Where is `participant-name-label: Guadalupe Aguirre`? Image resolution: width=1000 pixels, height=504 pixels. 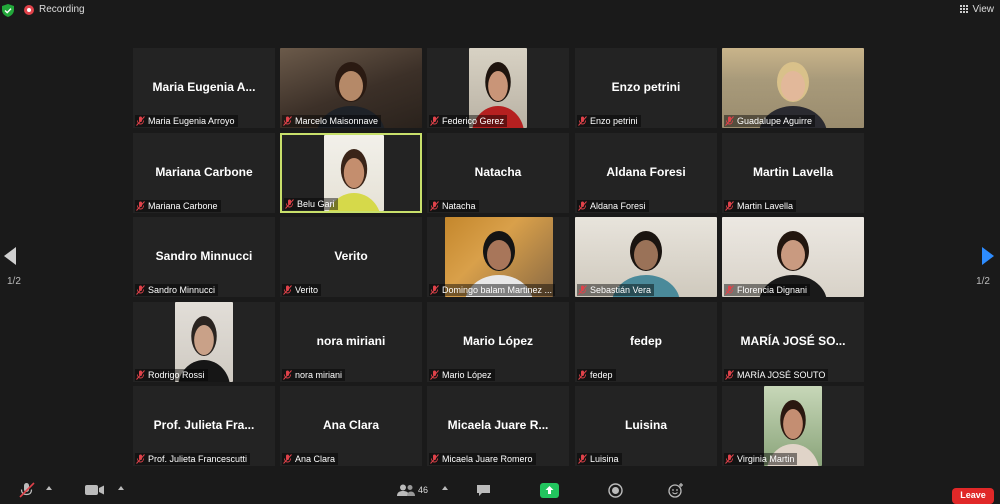
participant-name-label: Guadalupe Aguirre is located at coordinates (775, 121).